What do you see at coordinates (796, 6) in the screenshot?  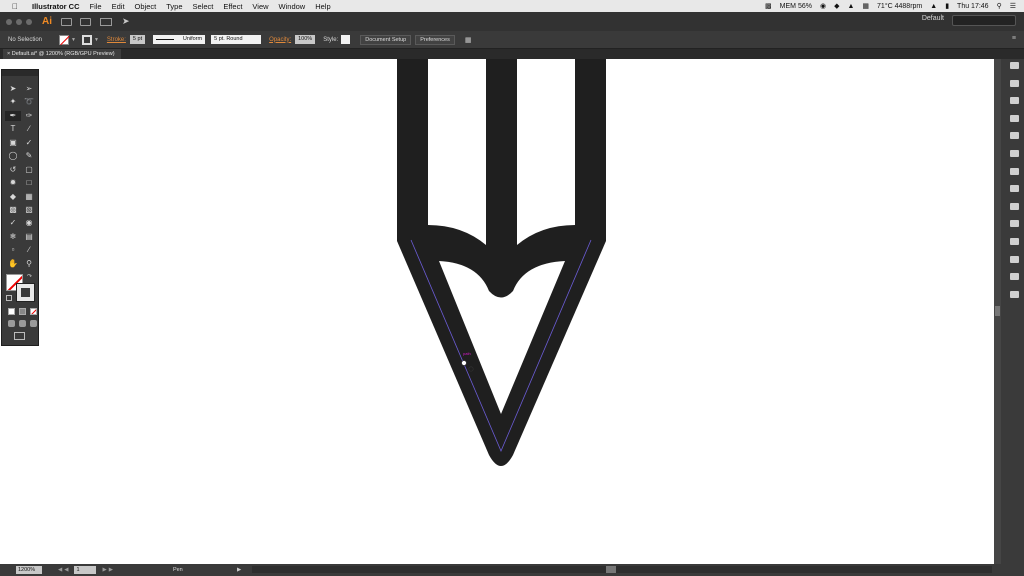 I see `memory-status: MEM 56%` at bounding box center [796, 6].